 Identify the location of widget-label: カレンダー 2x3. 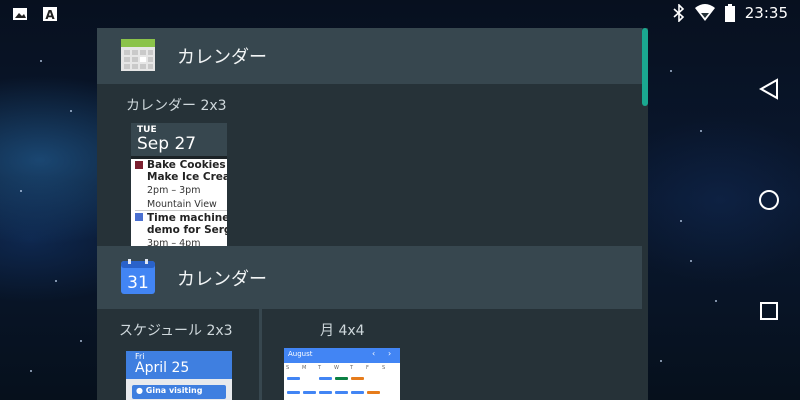
(176, 106).